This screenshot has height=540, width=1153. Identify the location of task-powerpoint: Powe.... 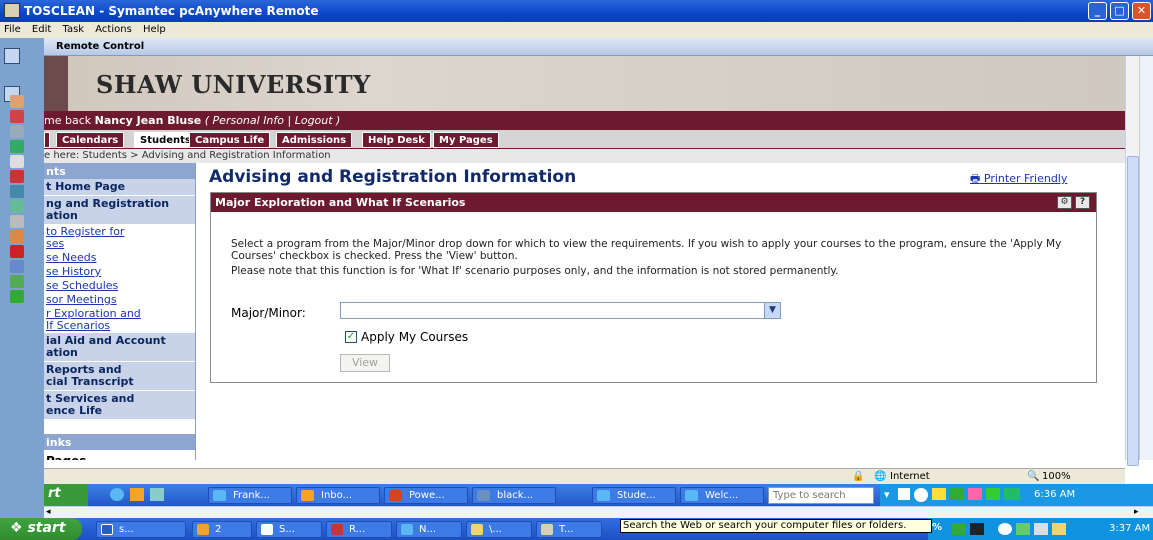
(426, 495).